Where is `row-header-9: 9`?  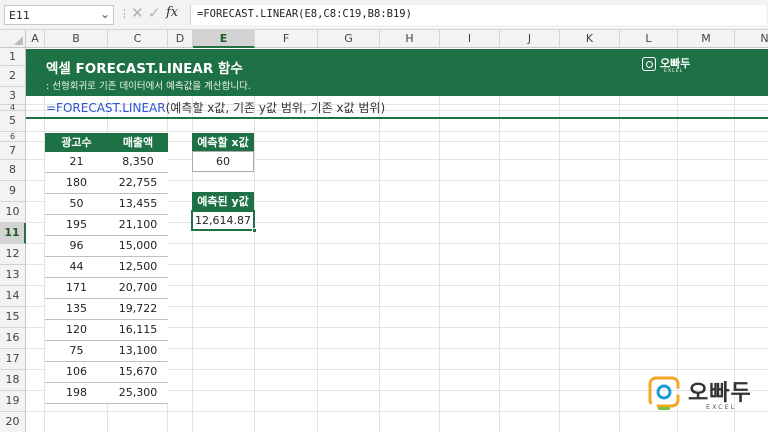 row-header-9: 9 is located at coordinates (13, 191).